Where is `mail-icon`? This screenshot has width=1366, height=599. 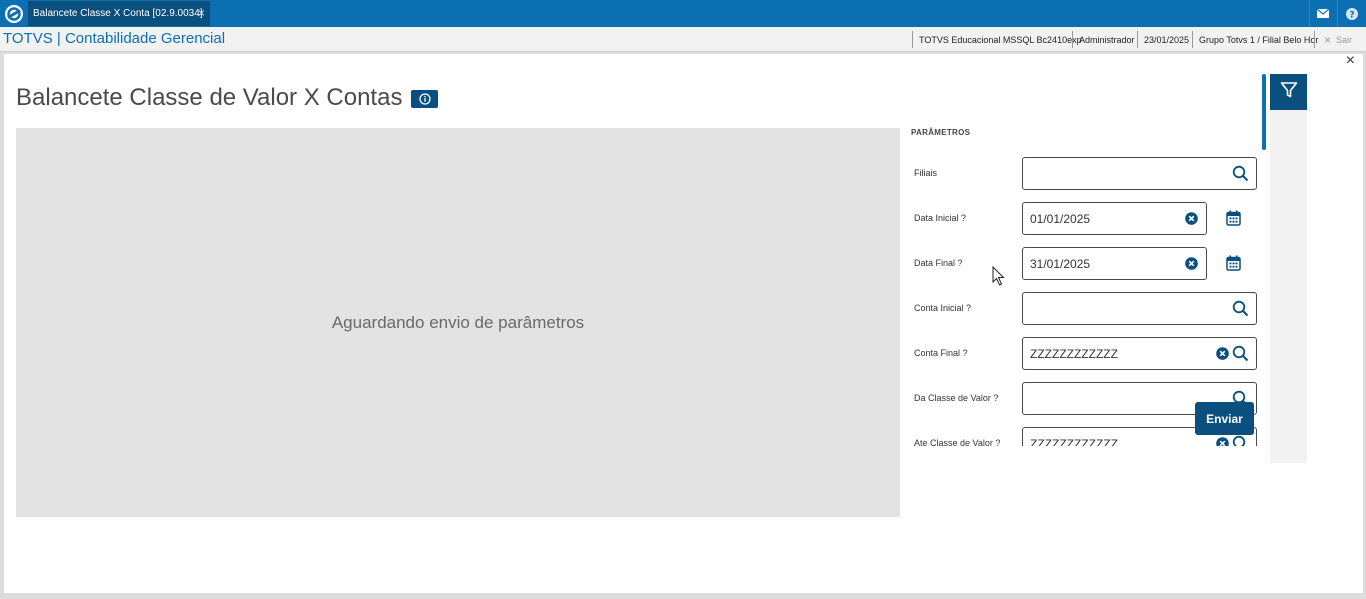
mail-icon is located at coordinates (1322, 13).